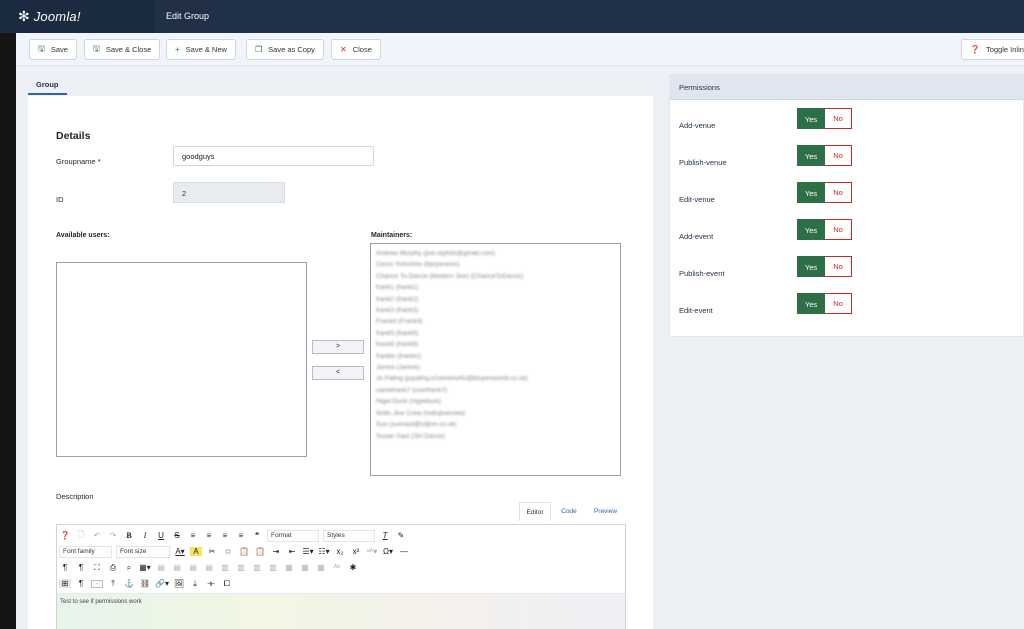  I want to click on permission-switch-add-event: Yes No, so click(824, 229).